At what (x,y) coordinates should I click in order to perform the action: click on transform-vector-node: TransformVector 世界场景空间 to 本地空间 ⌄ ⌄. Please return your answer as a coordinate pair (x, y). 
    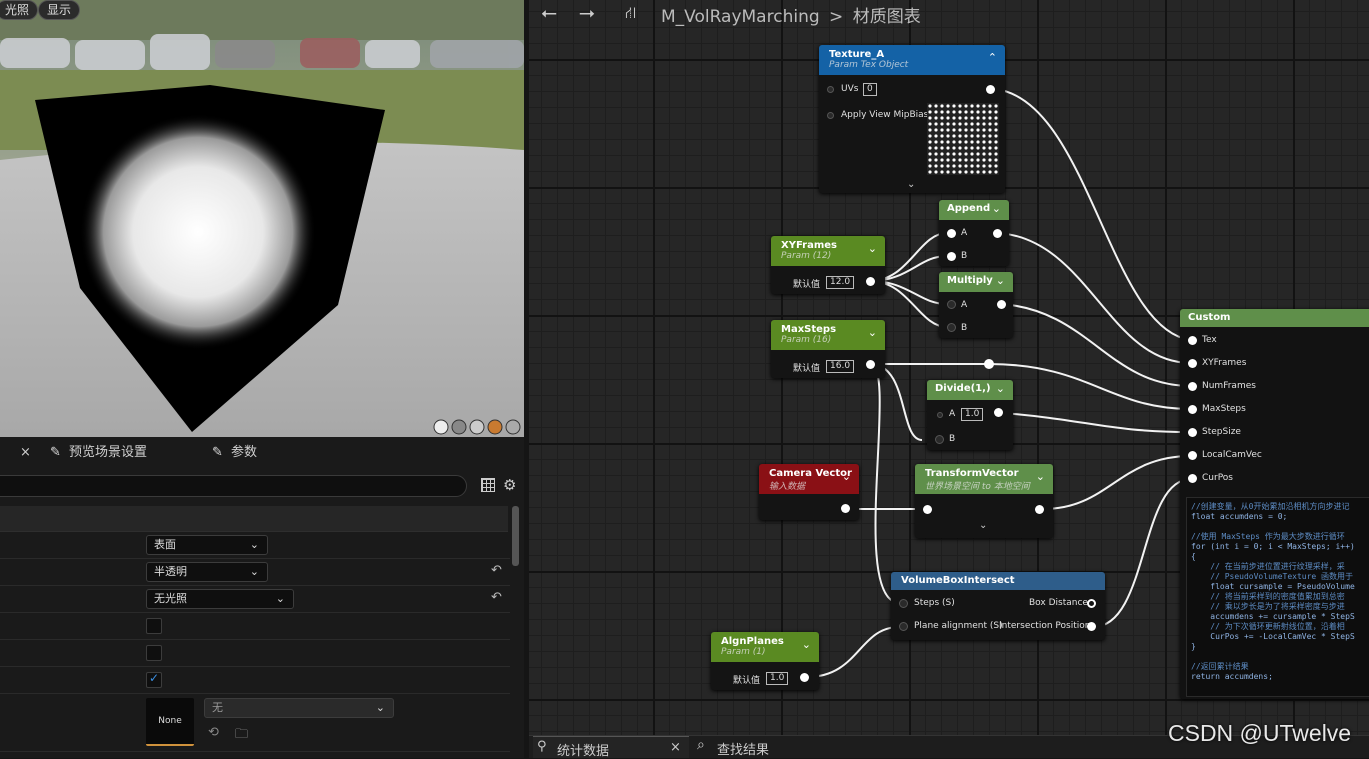
    Looking at the image, I should click on (984, 501).